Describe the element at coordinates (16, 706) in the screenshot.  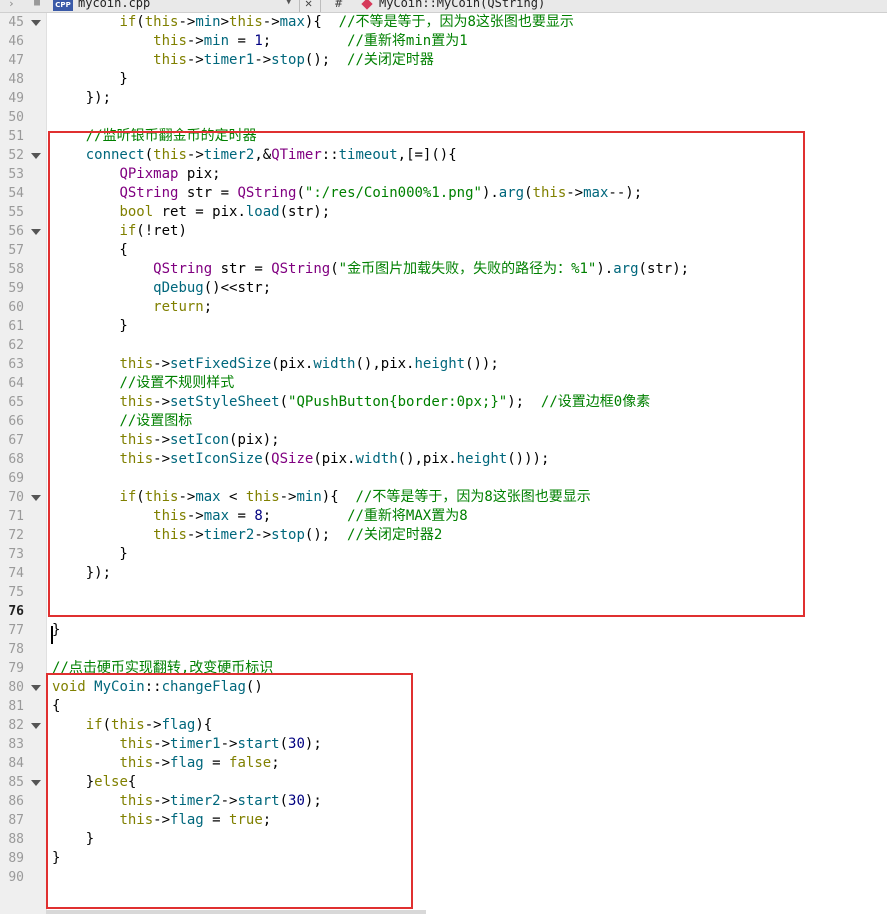
I see `line-number: 81` at that location.